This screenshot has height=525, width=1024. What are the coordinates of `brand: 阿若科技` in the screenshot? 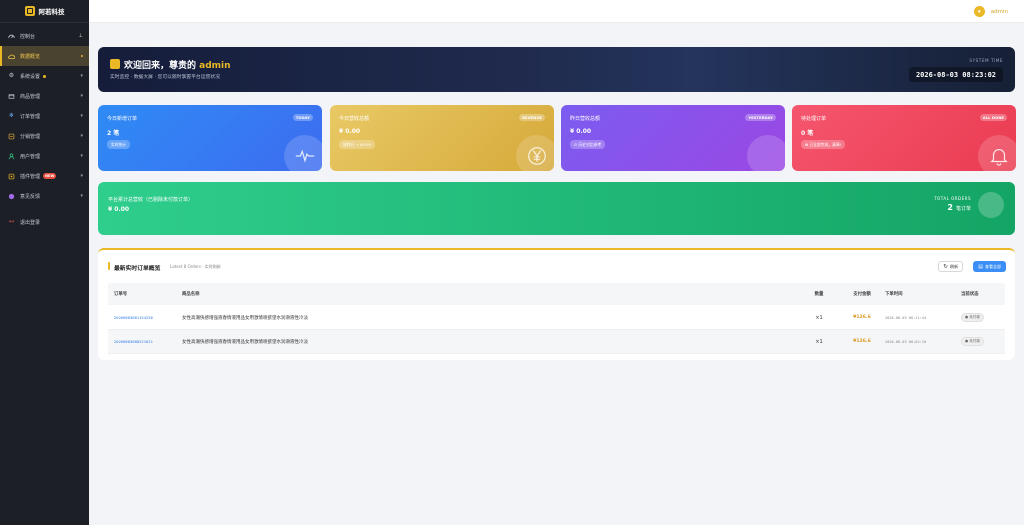 It's located at (44, 11).